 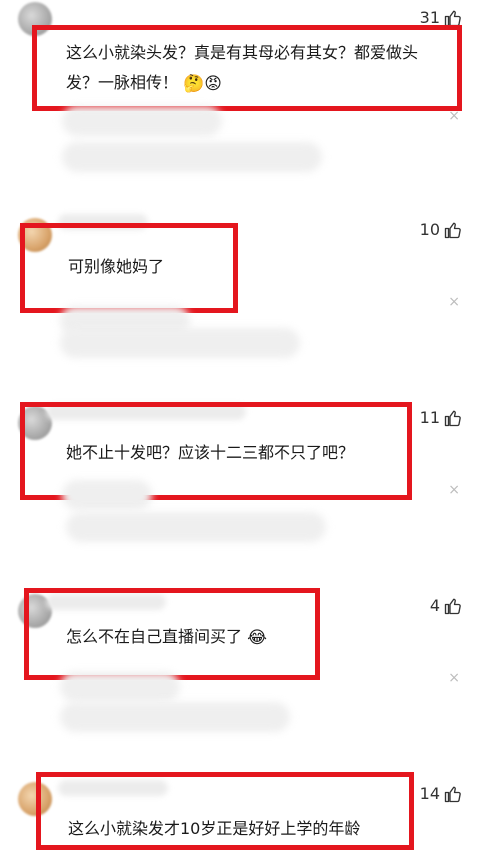 What do you see at coordinates (210, 452) in the screenshot?
I see `comment-text: 她不止十发吧？应该十二三都不只了吧？` at bounding box center [210, 452].